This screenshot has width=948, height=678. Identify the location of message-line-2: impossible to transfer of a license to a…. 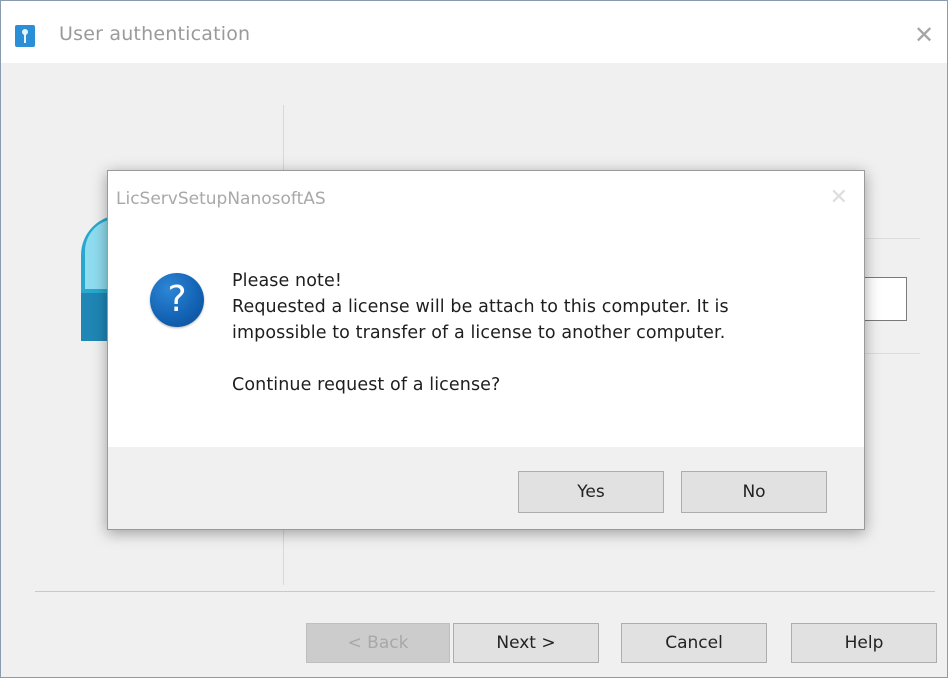
(479, 333).